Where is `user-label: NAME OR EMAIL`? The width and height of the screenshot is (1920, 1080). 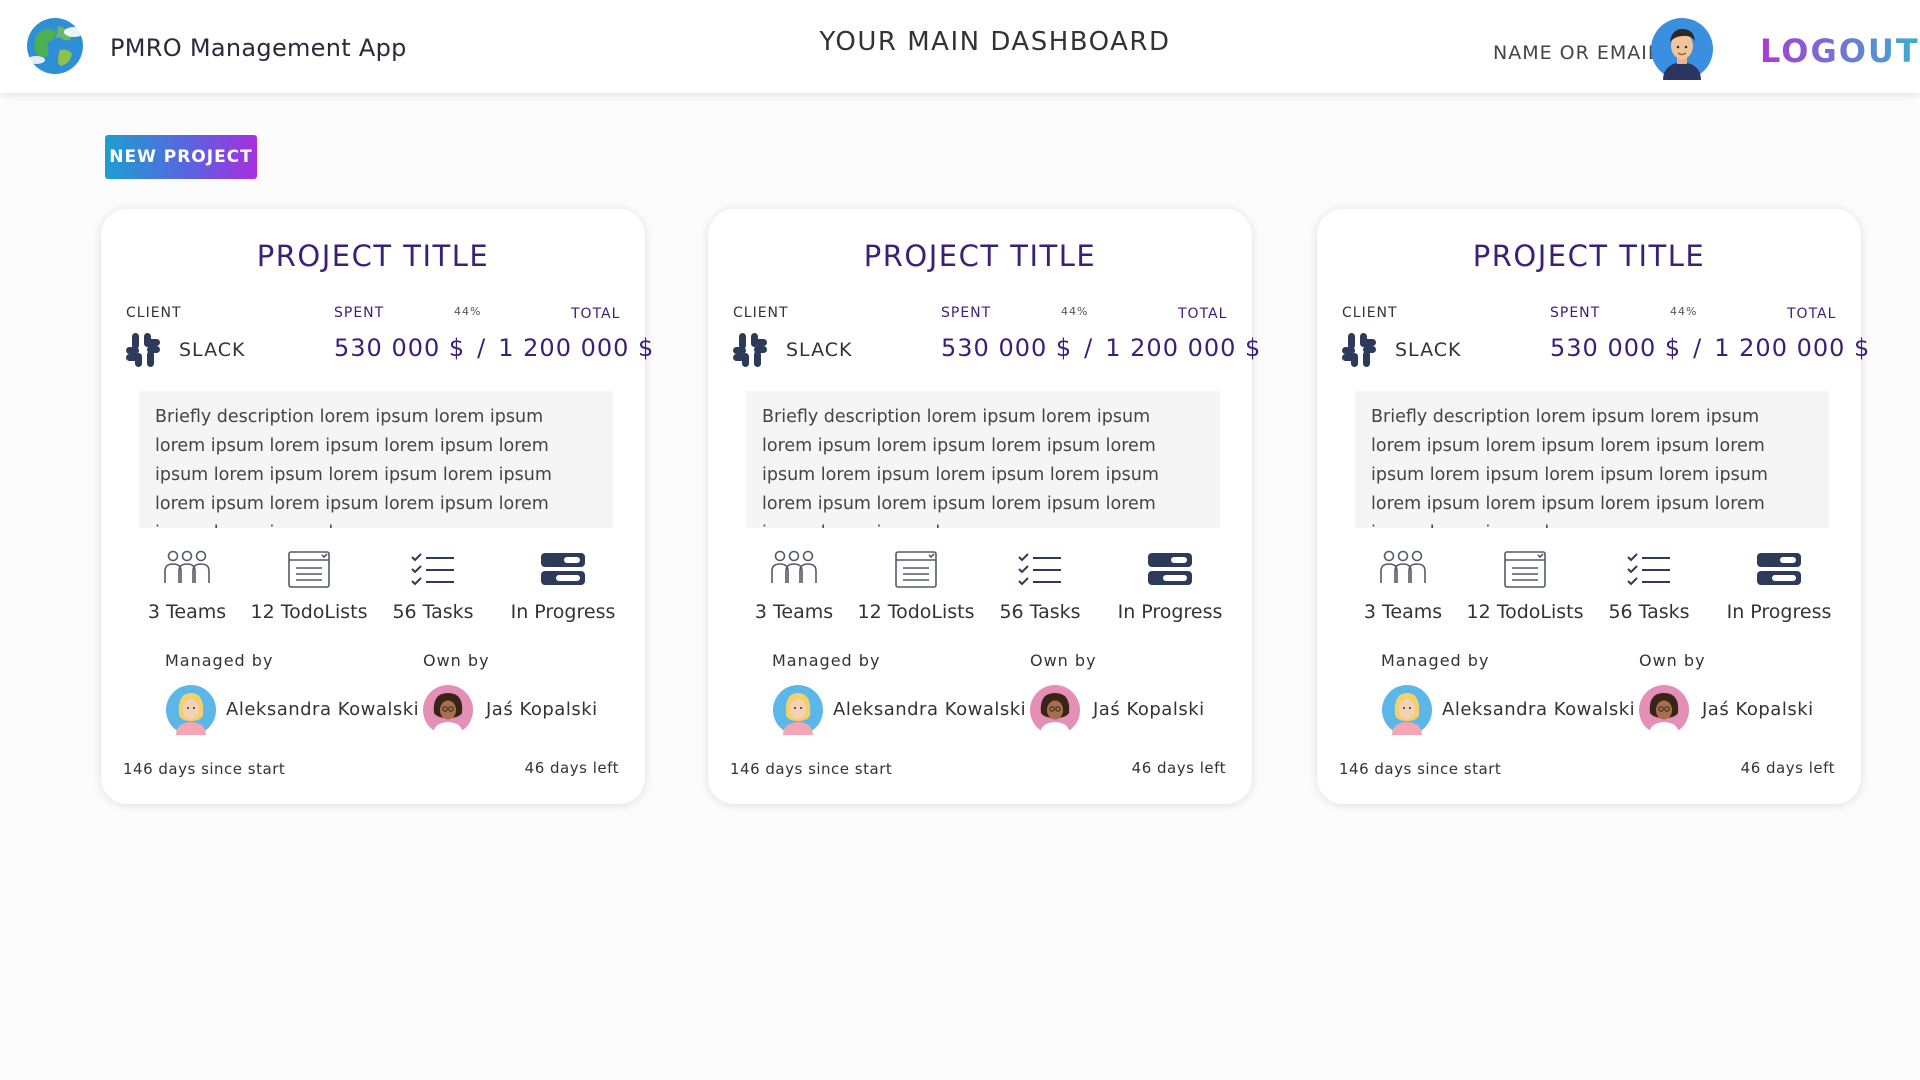 user-label: NAME OR EMAIL is located at coordinates (1576, 53).